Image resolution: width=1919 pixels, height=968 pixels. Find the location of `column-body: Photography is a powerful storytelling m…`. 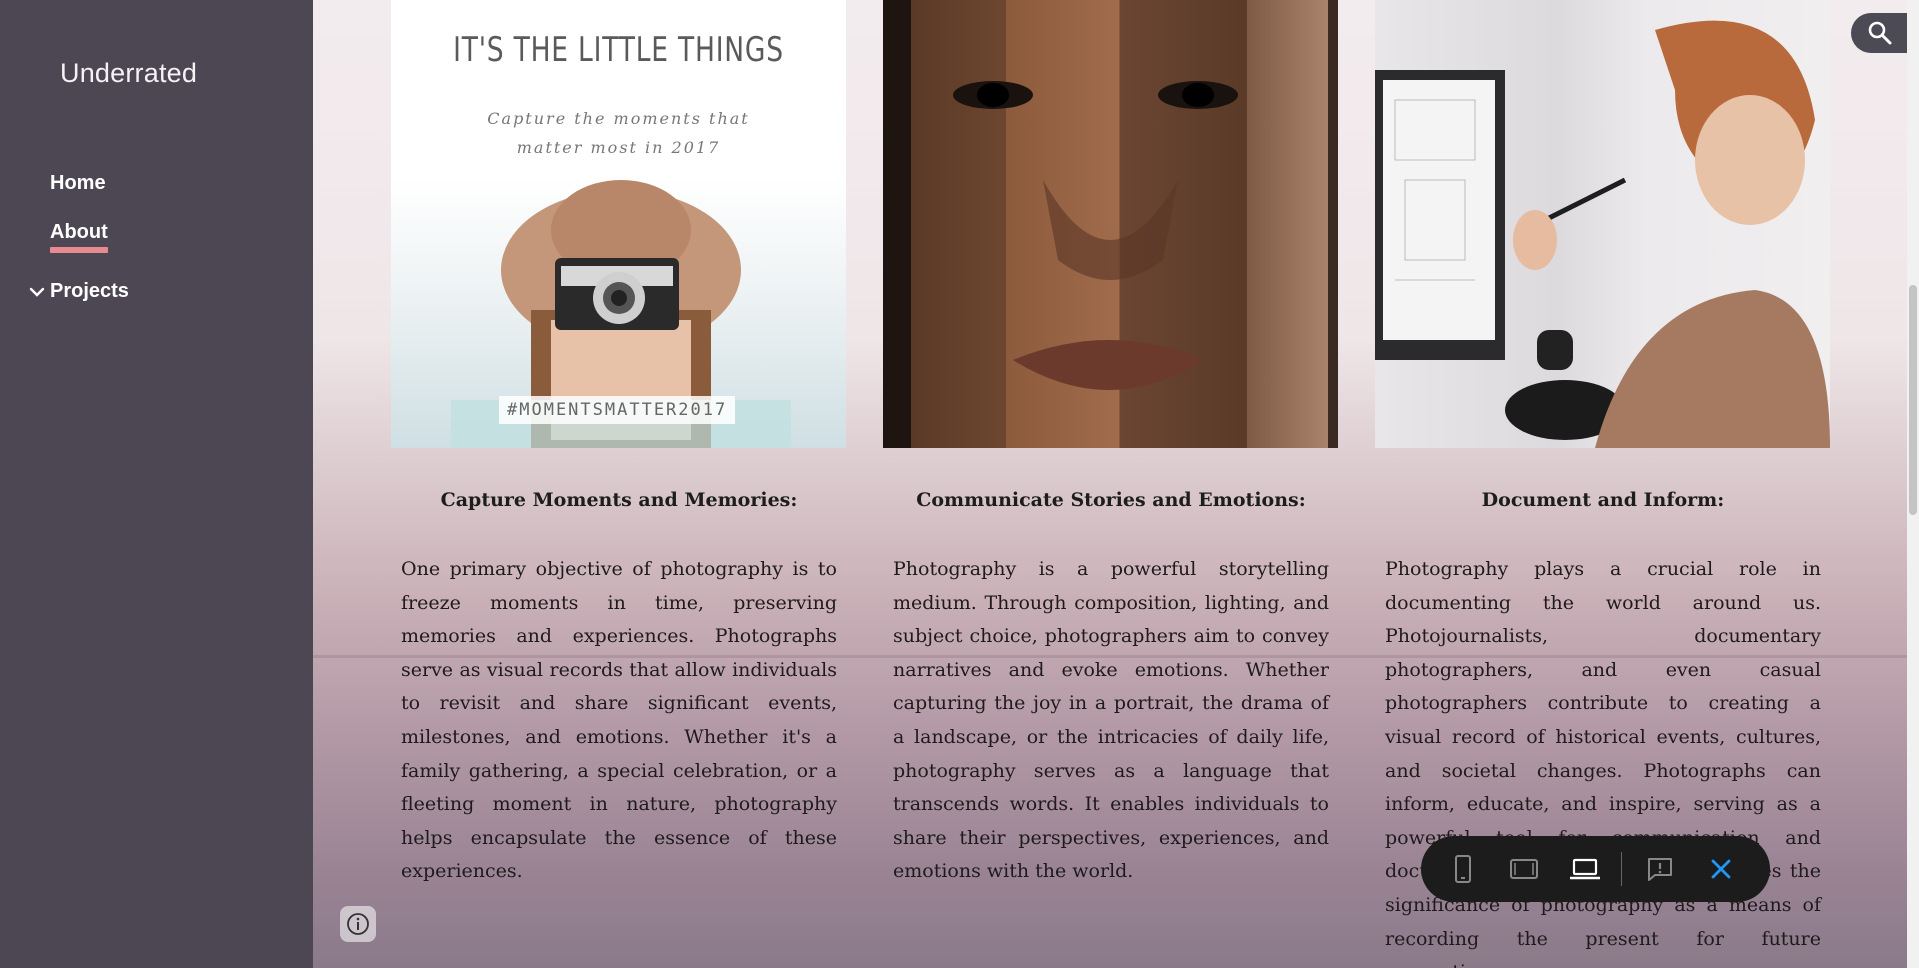

column-body: Photography is a powerful storytelling m… is located at coordinates (1111, 720).